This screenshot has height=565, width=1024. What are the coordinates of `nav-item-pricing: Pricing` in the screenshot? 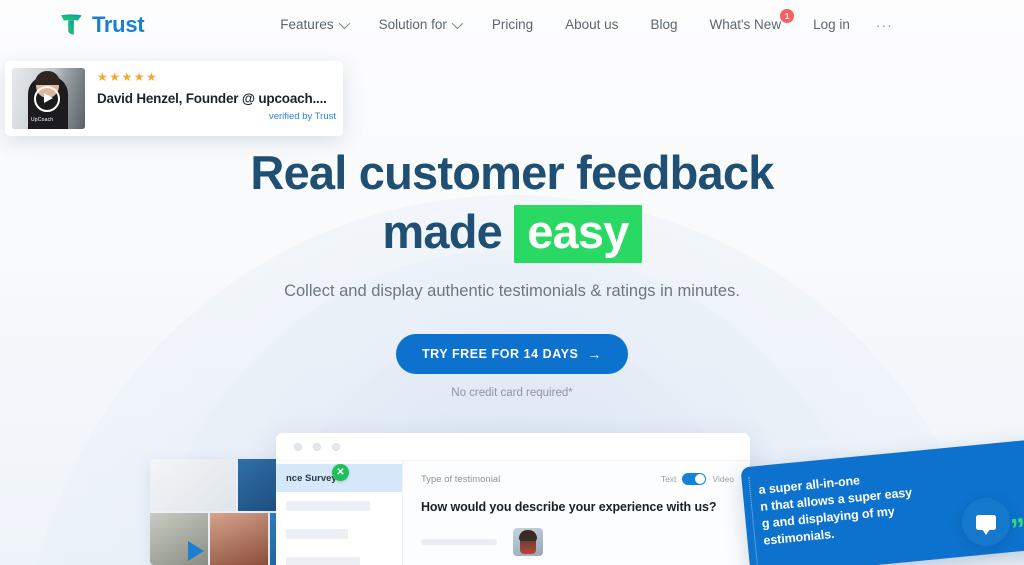 It's located at (512, 24).